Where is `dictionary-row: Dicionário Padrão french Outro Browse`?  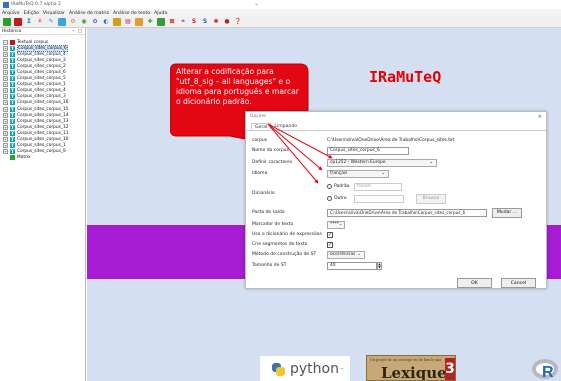 dictionary-row: Dicionário Padrão french Outro Browse is located at coordinates (397, 193).